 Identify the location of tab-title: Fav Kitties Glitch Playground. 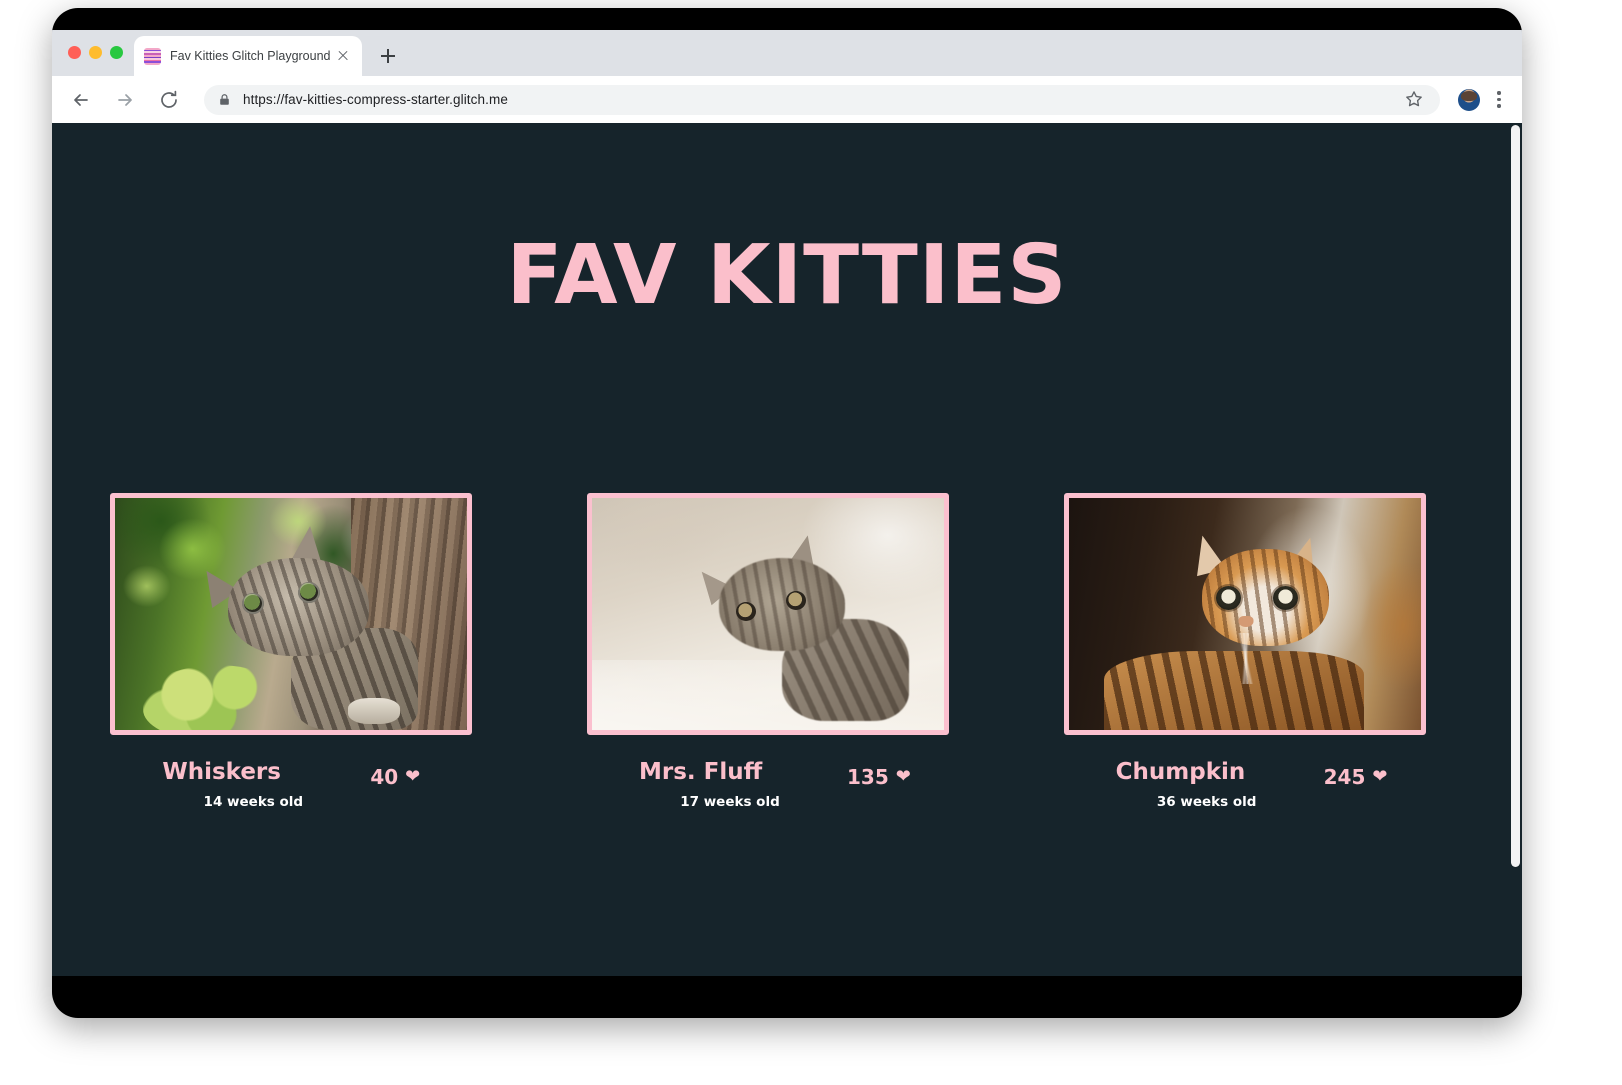
(250, 56).